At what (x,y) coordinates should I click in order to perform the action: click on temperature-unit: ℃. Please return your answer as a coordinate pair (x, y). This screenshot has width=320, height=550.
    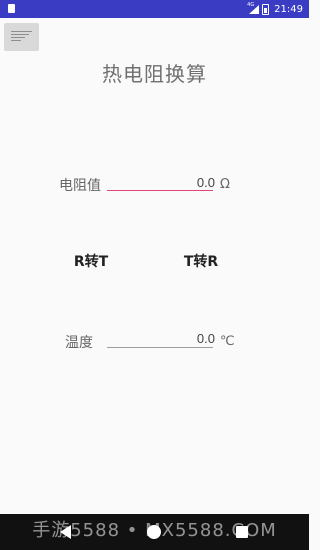
    Looking at the image, I should click on (227, 341).